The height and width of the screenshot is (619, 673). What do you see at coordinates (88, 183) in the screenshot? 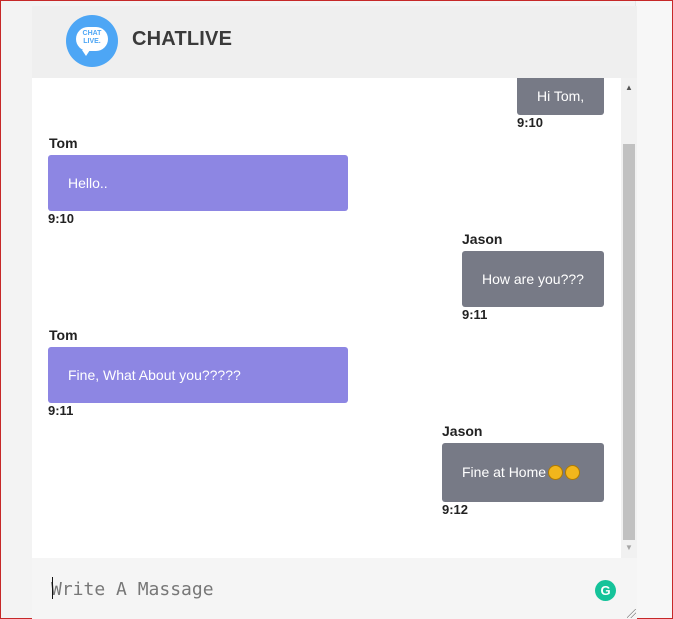
I see `message-text: Hello..` at bounding box center [88, 183].